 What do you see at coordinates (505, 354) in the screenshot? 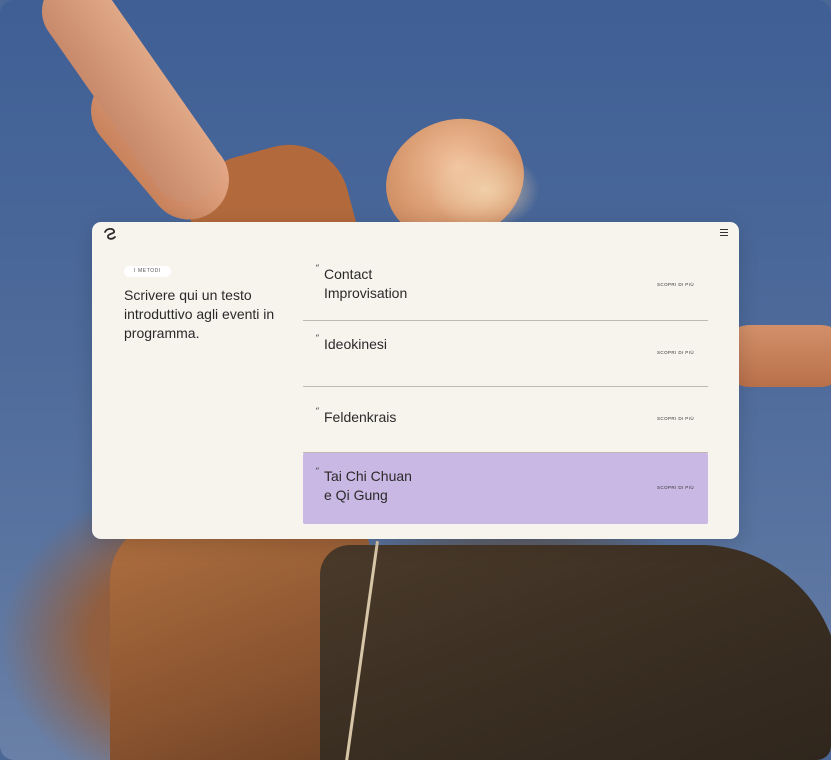
I see `method-item-ideokinesi: “ Ideokinesi SCOPRI DI PIÙ` at bounding box center [505, 354].